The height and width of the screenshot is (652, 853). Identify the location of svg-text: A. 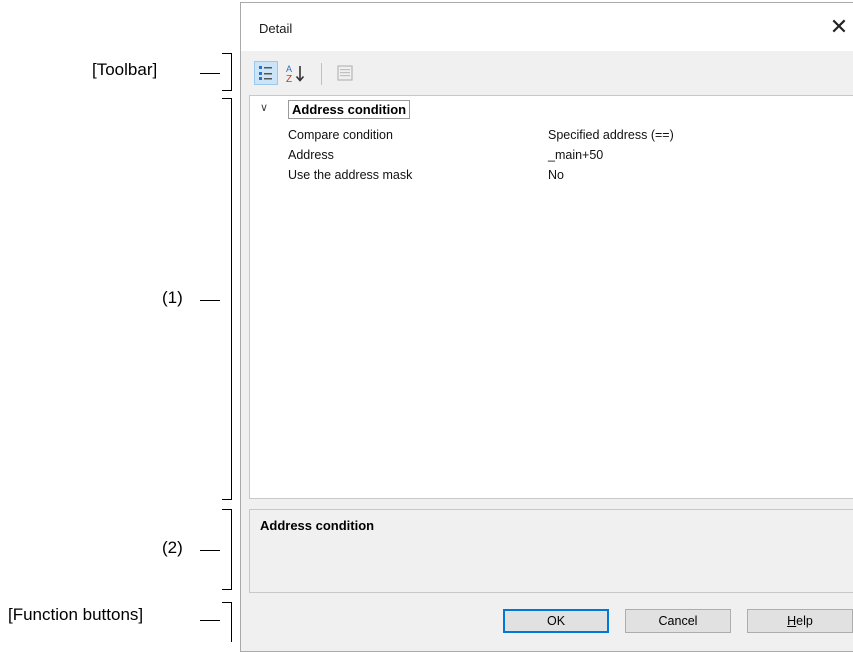
(289, 69).